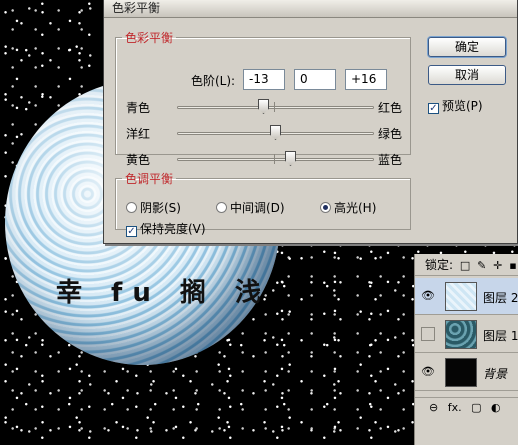 This screenshot has height=445, width=518. I want to click on layer-row: 👁 背景, so click(466, 372).